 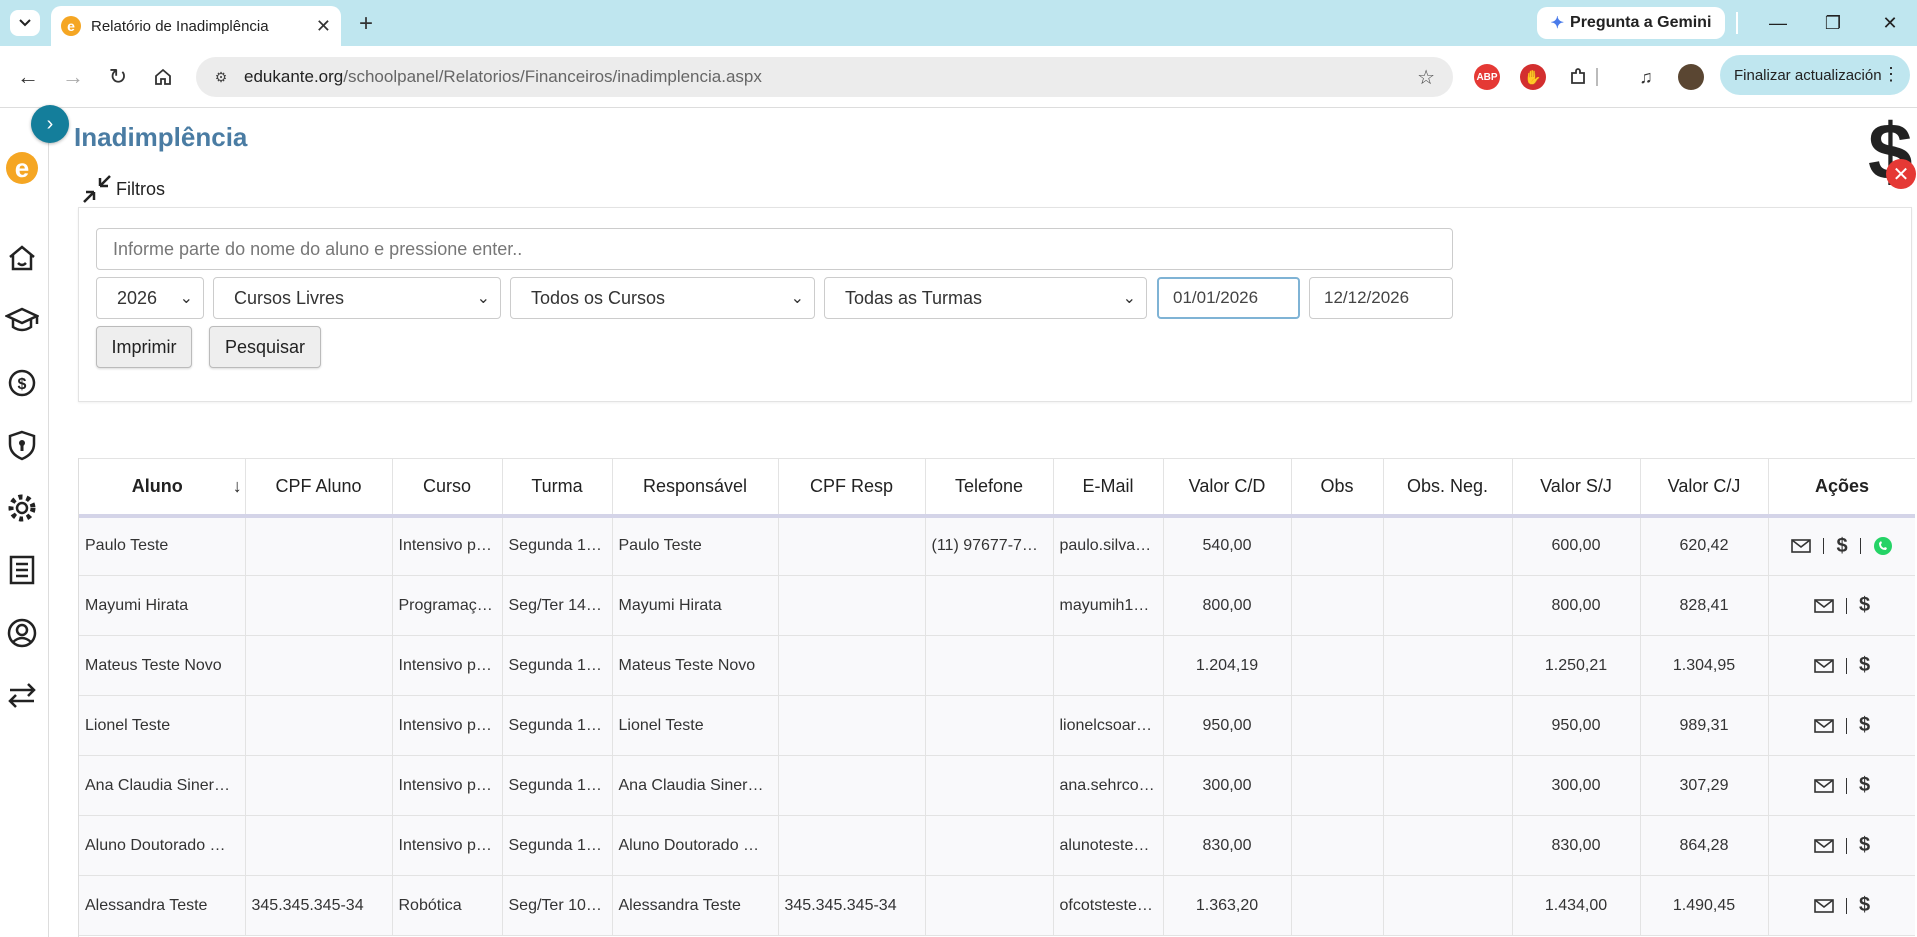 What do you see at coordinates (662, 298) in the screenshot?
I see `course-select: Todos os Cursos ⌄` at bounding box center [662, 298].